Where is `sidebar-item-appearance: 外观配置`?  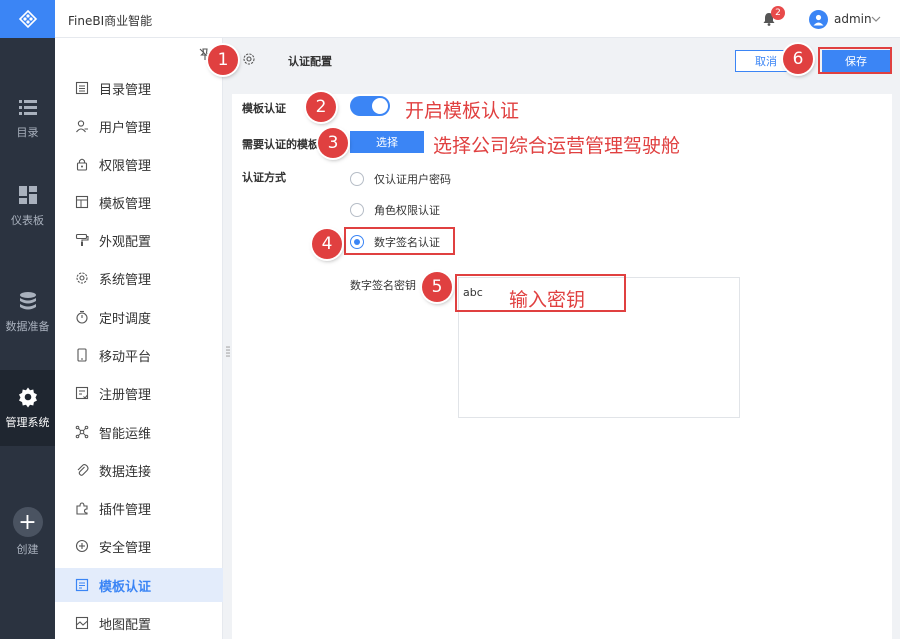 sidebar-item-appearance: 外观配置 is located at coordinates (139, 240).